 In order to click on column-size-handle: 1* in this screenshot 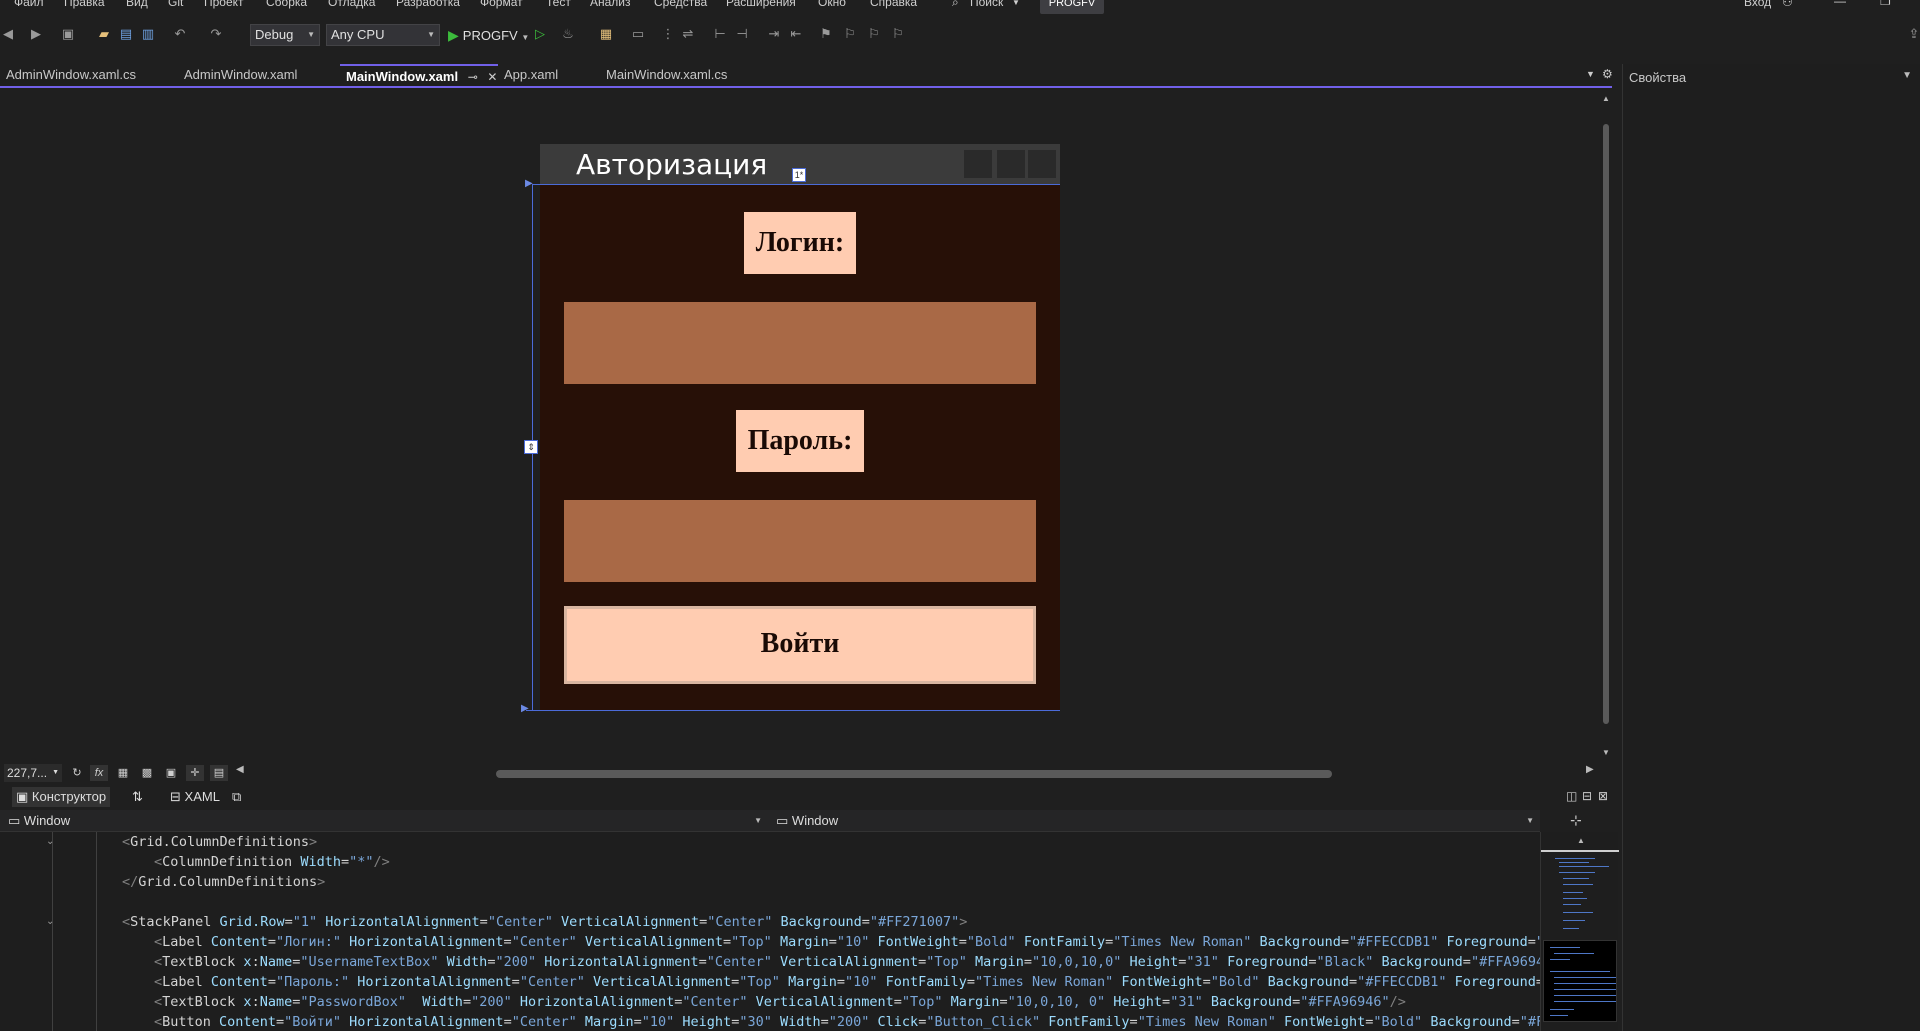, I will do `click(799, 175)`.